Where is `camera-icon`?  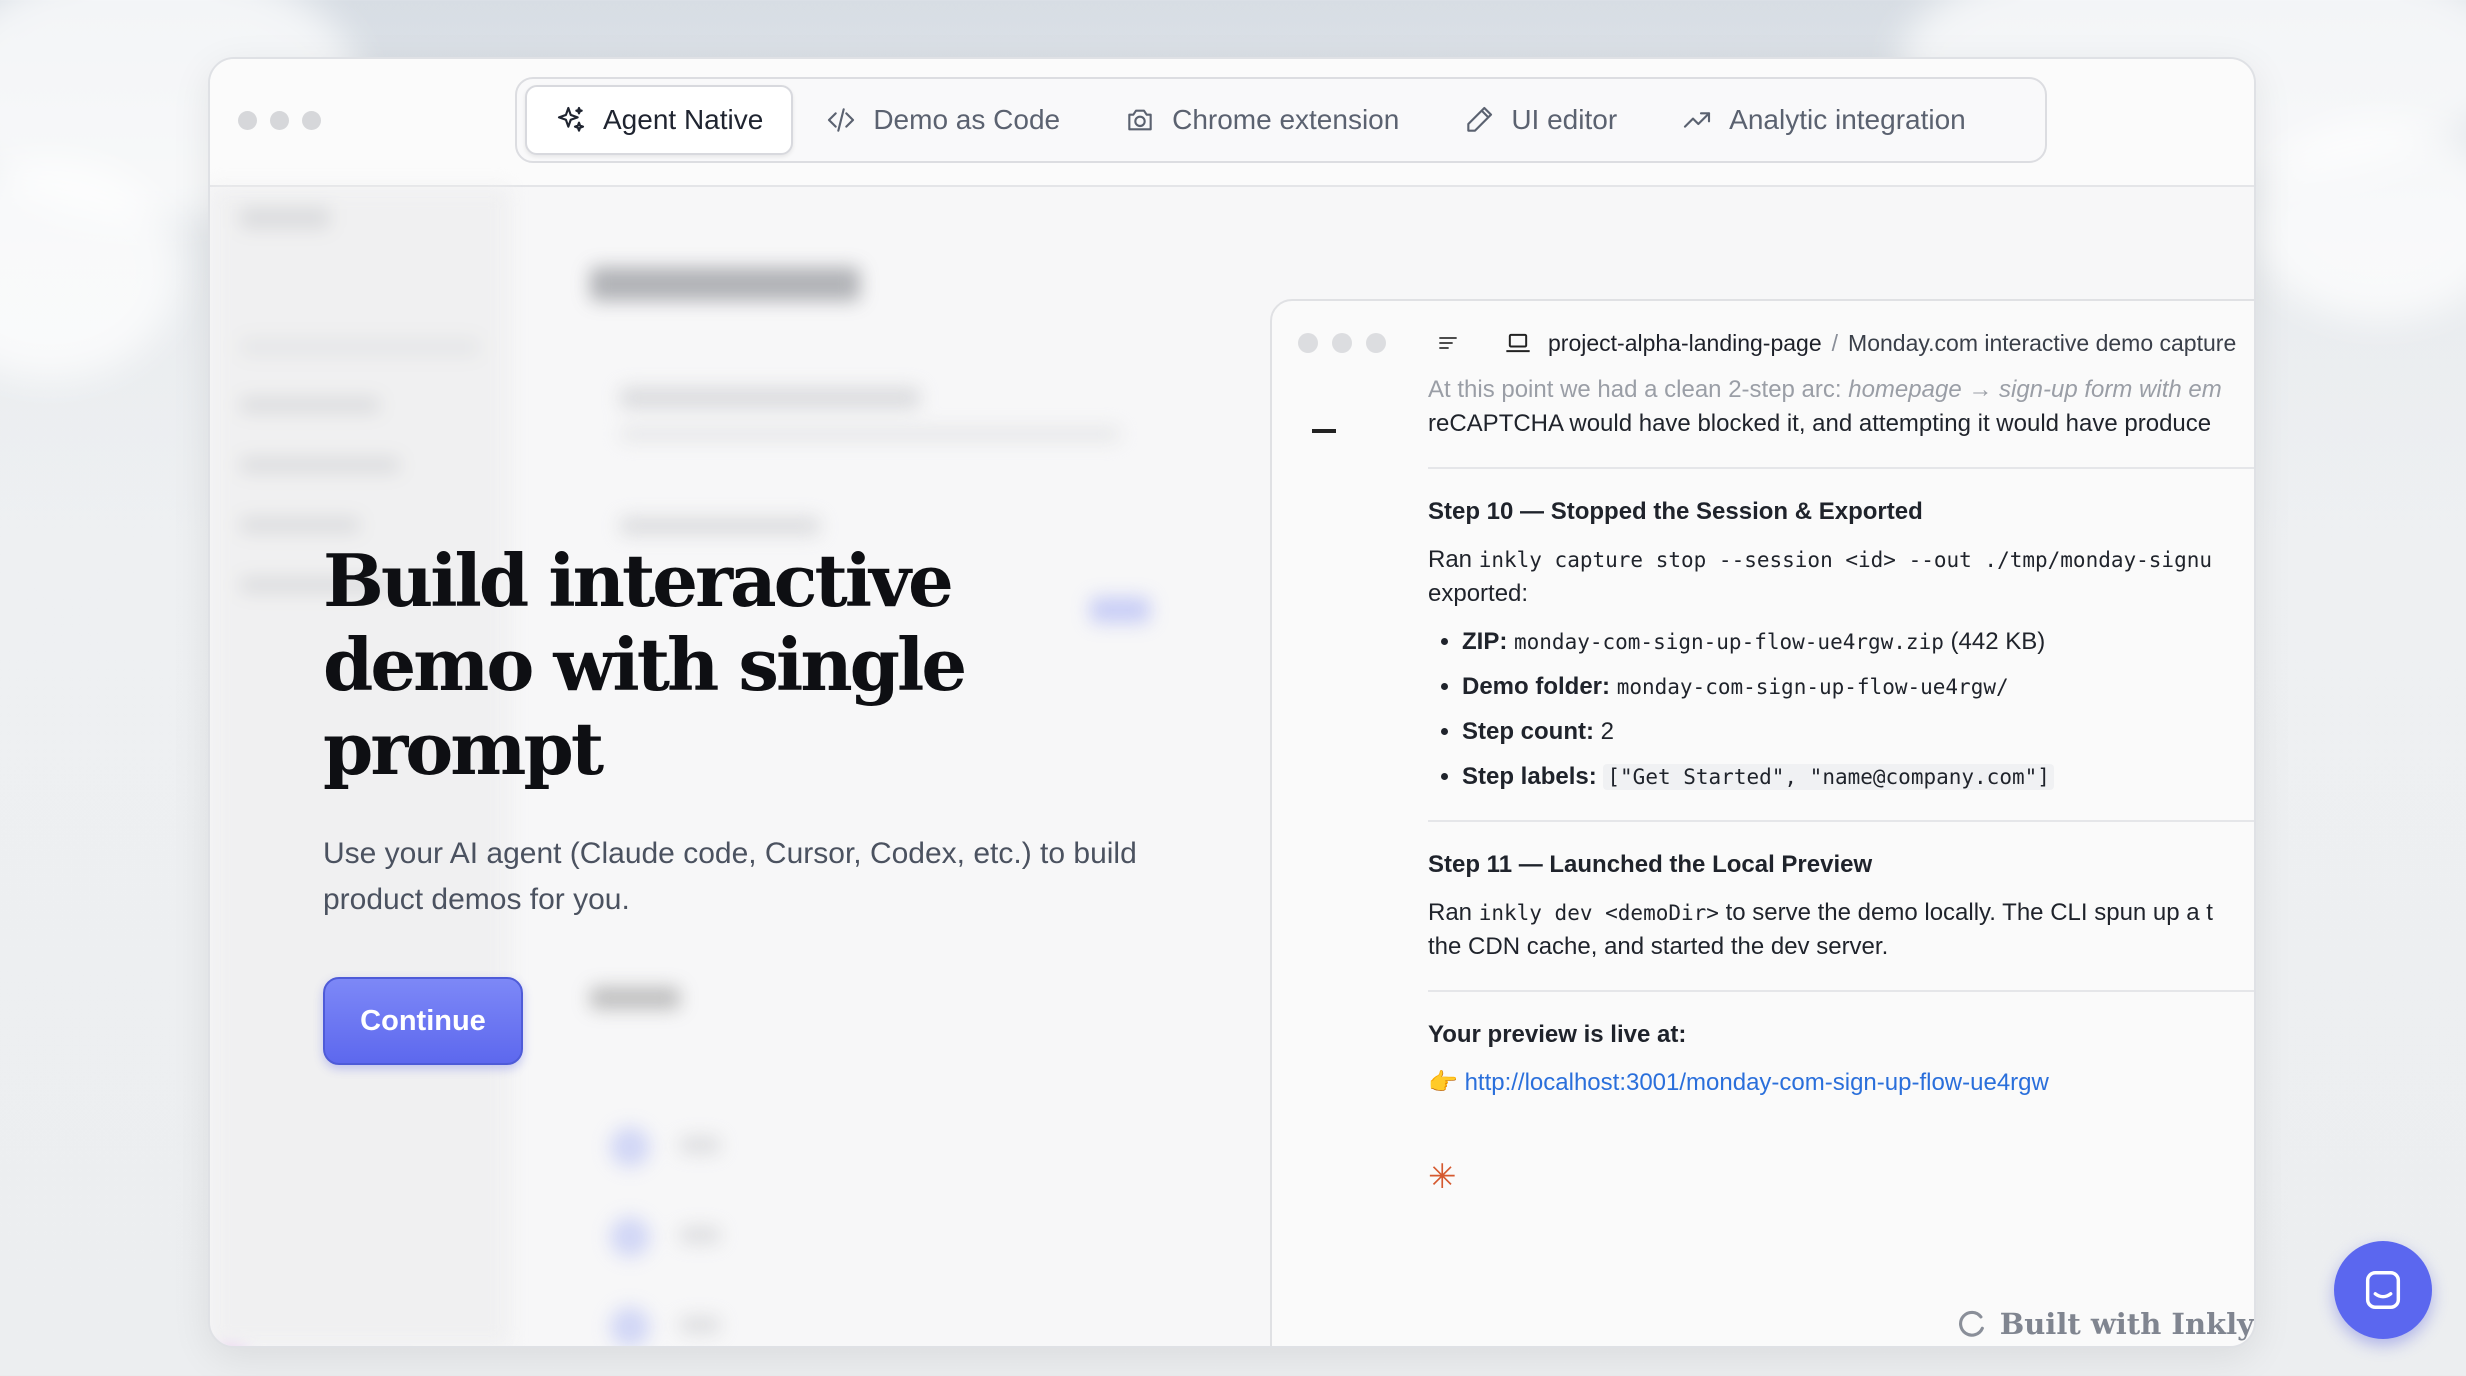 camera-icon is located at coordinates (1140, 120).